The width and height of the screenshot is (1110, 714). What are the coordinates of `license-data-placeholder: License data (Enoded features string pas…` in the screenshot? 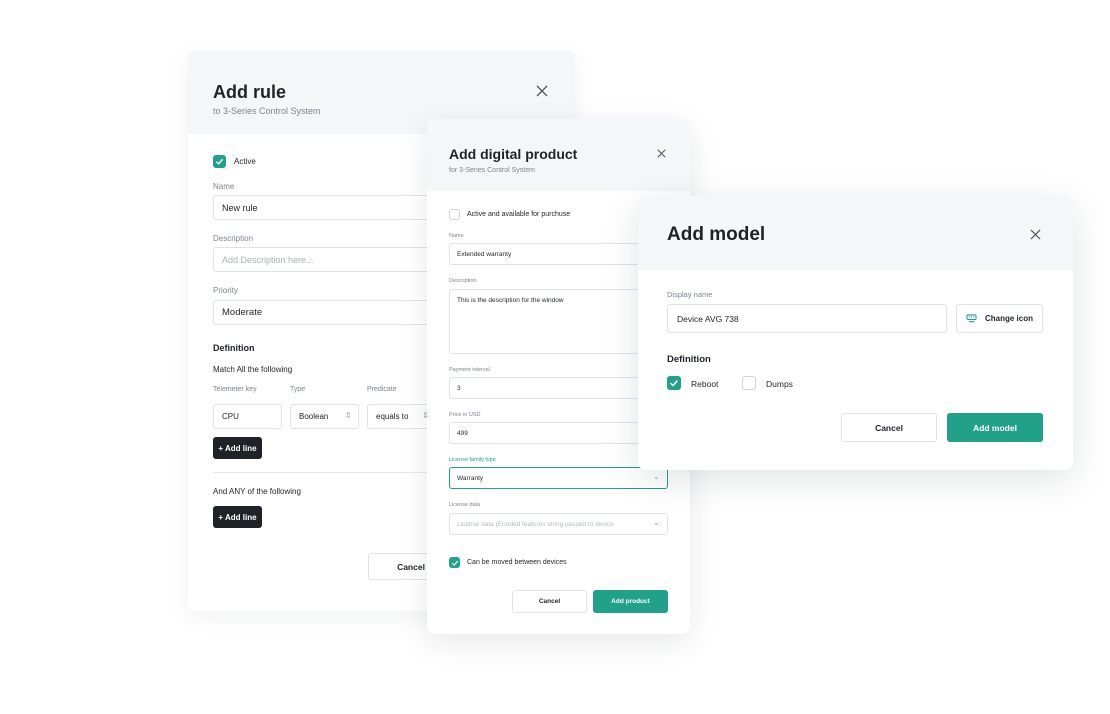 It's located at (535, 524).